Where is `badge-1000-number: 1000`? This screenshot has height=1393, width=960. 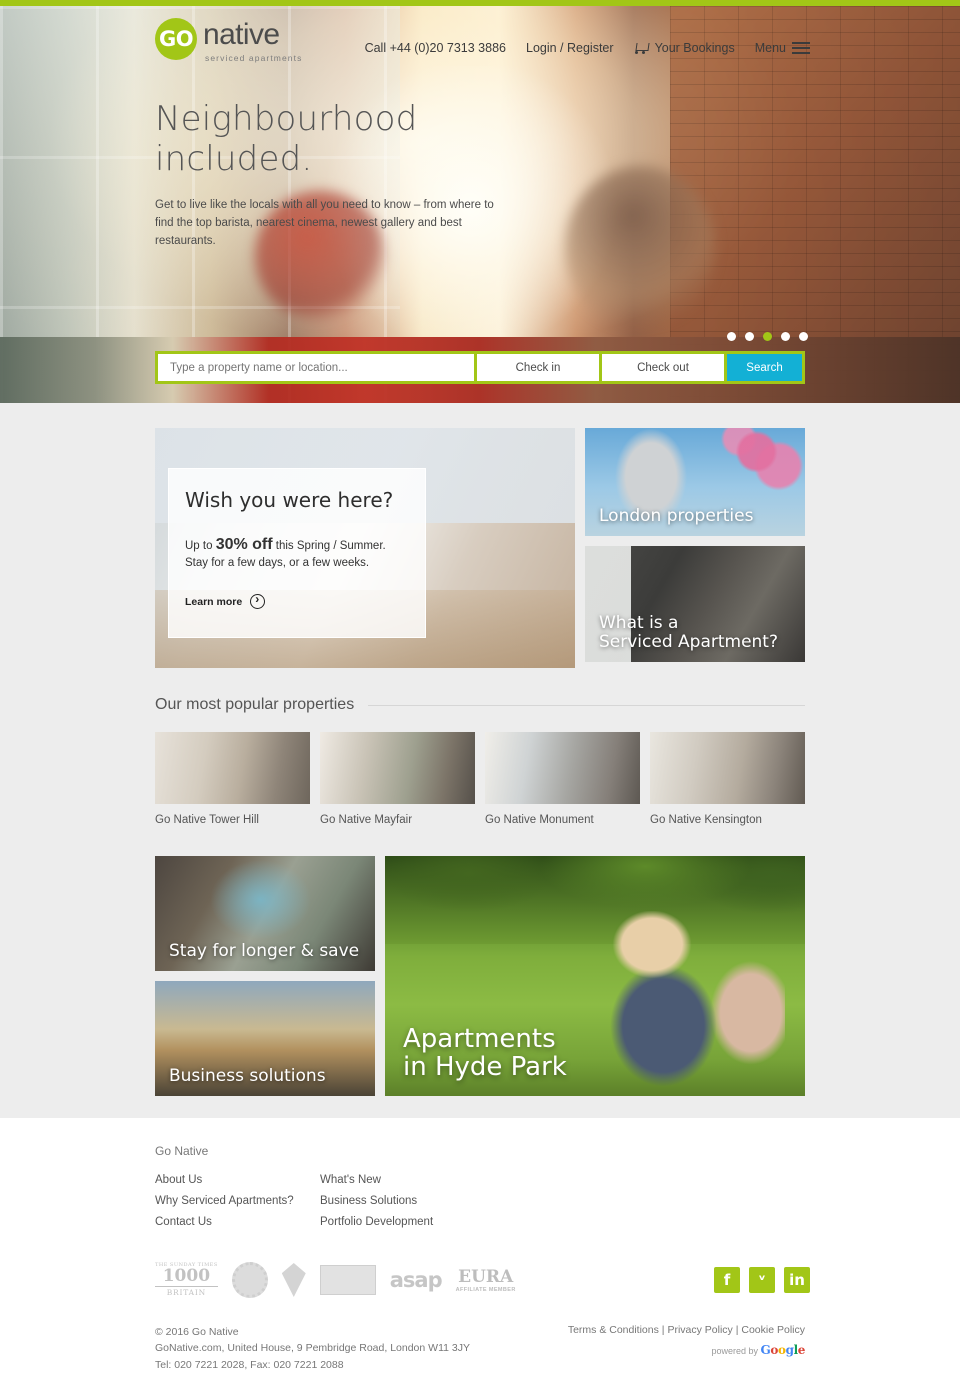
badge-1000-number: 1000 is located at coordinates (186, 1278).